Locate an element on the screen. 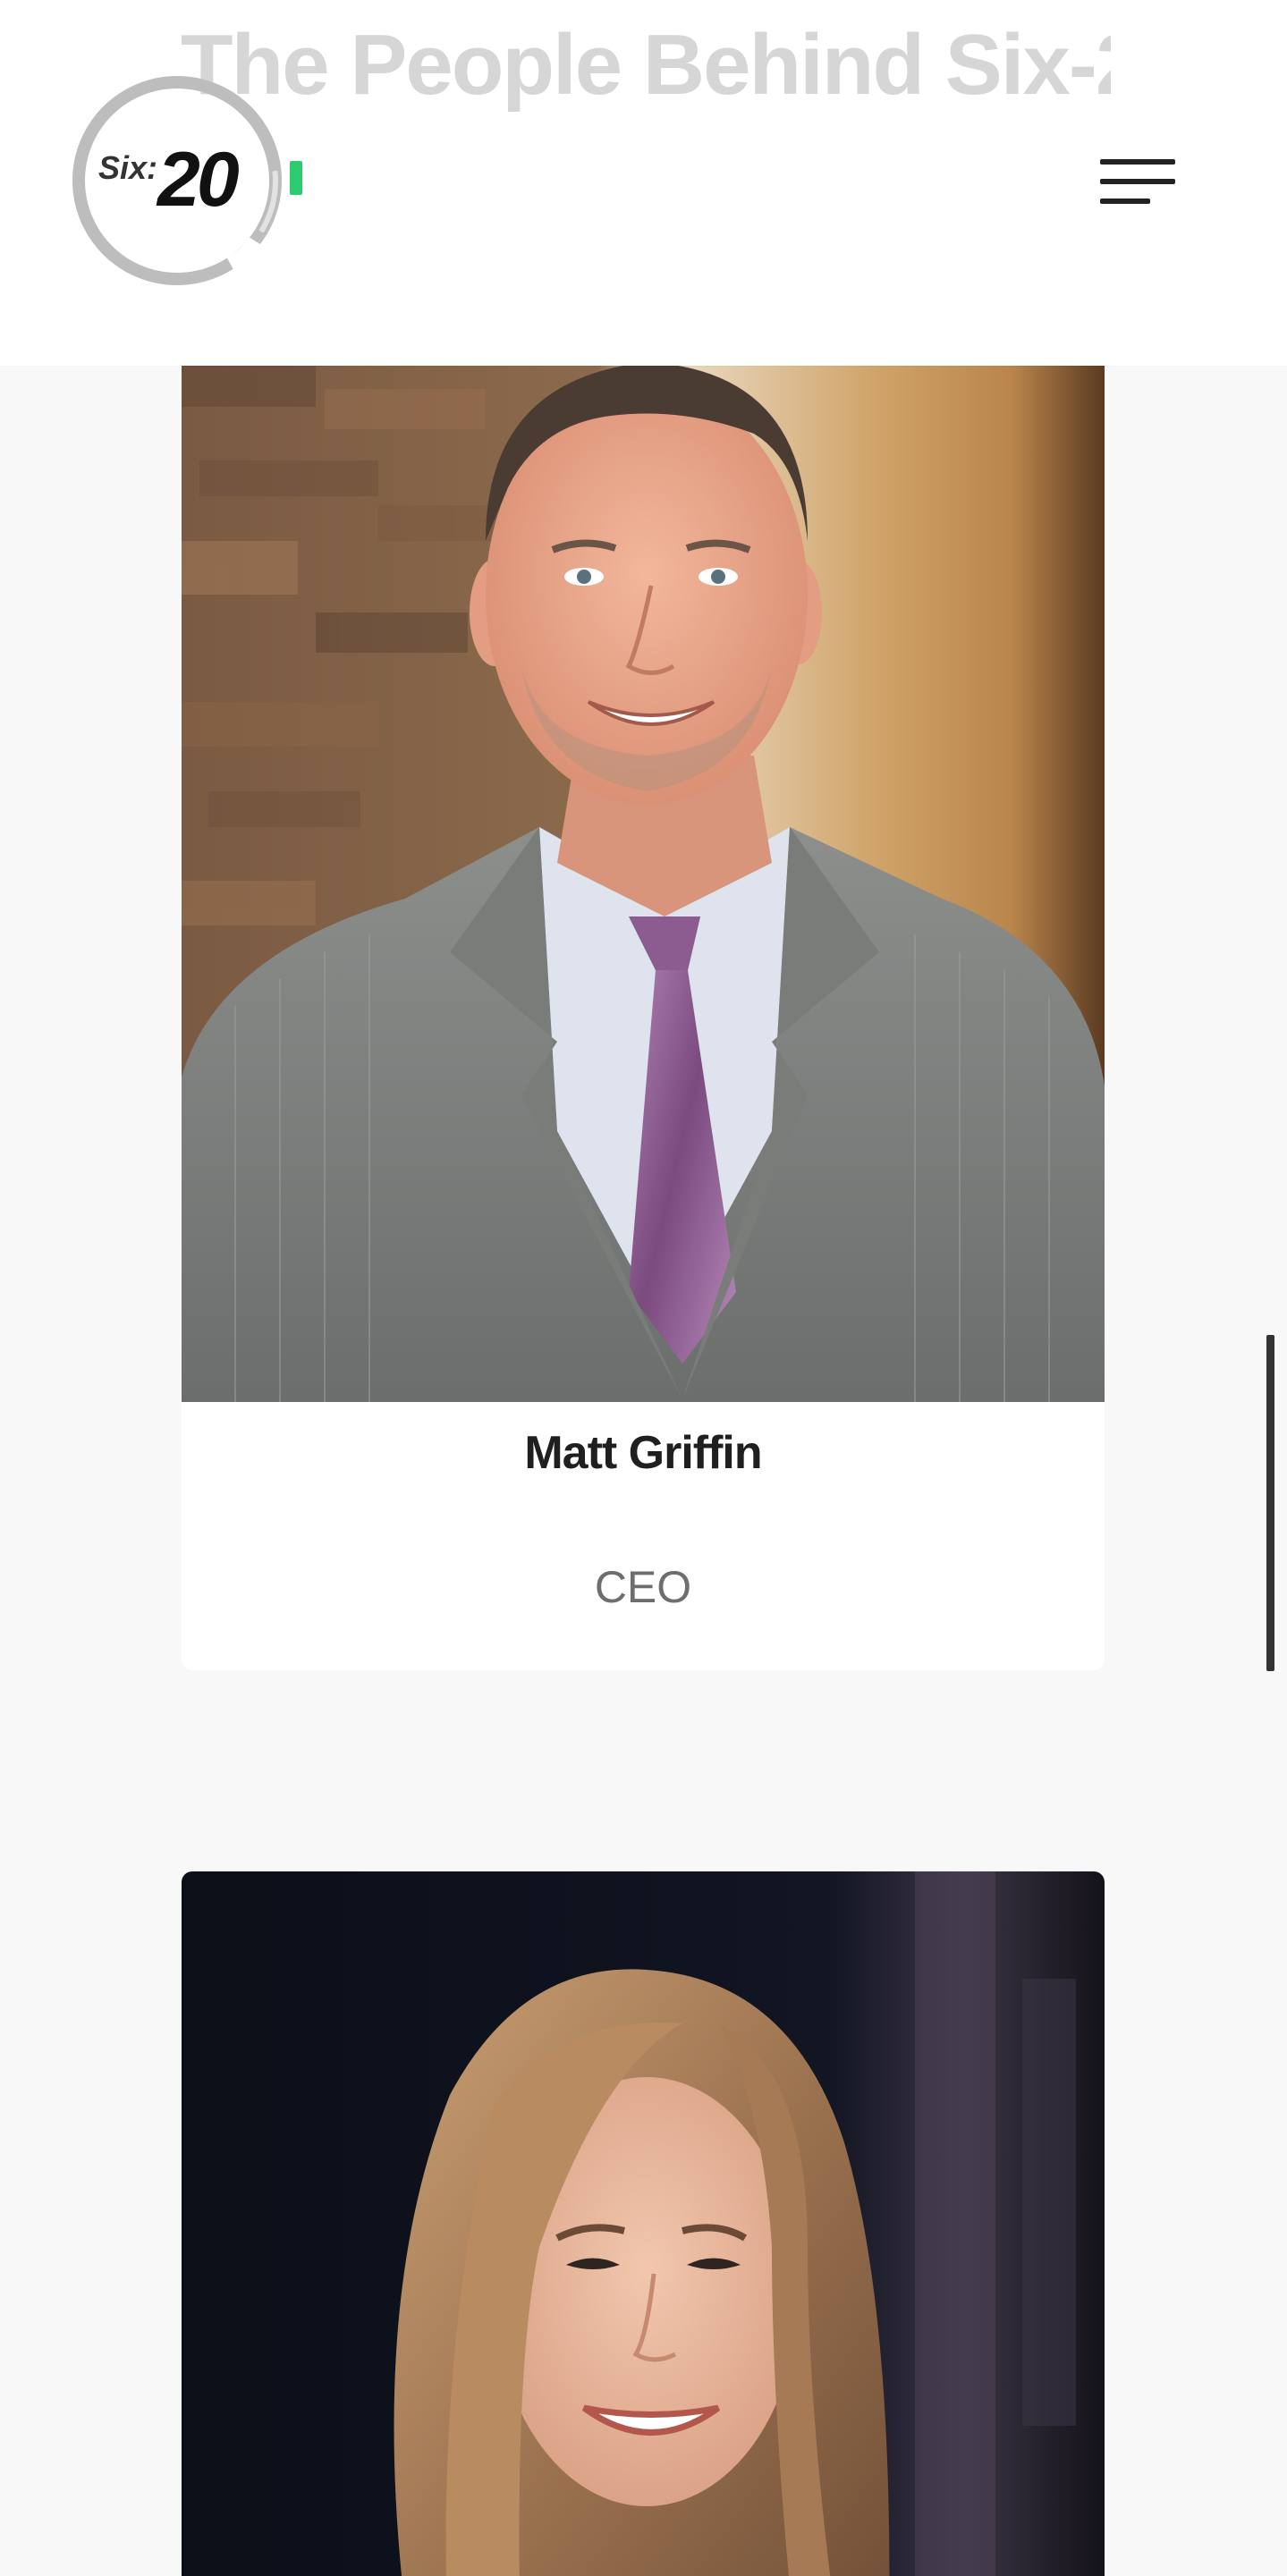 The image size is (1287, 2576). hamburger-menu-icon is located at coordinates (1136, 183).